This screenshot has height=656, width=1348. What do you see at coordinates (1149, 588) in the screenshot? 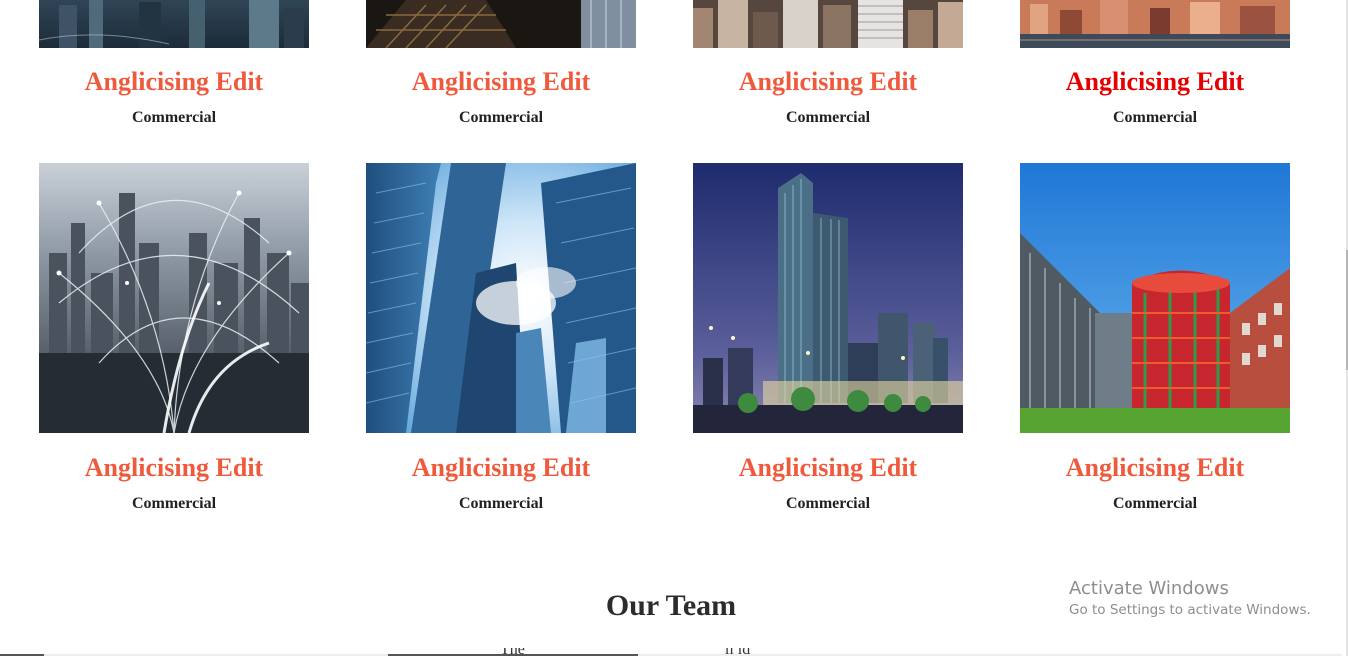
I see `watermark-line-1: Activate Windows` at bounding box center [1149, 588].